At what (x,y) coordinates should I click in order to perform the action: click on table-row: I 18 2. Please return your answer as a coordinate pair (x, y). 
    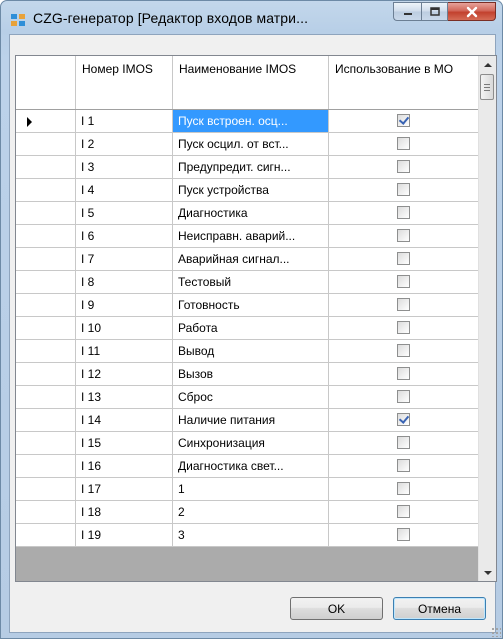
    Looking at the image, I should click on (247, 512).